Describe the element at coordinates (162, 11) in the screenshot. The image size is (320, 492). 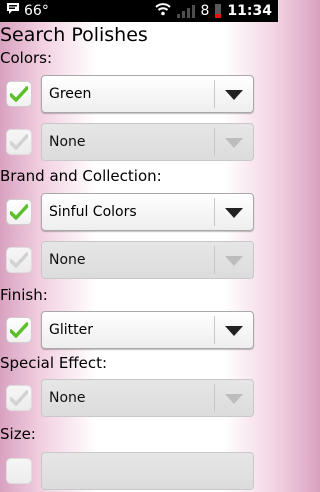
I see `wifi-icon` at that location.